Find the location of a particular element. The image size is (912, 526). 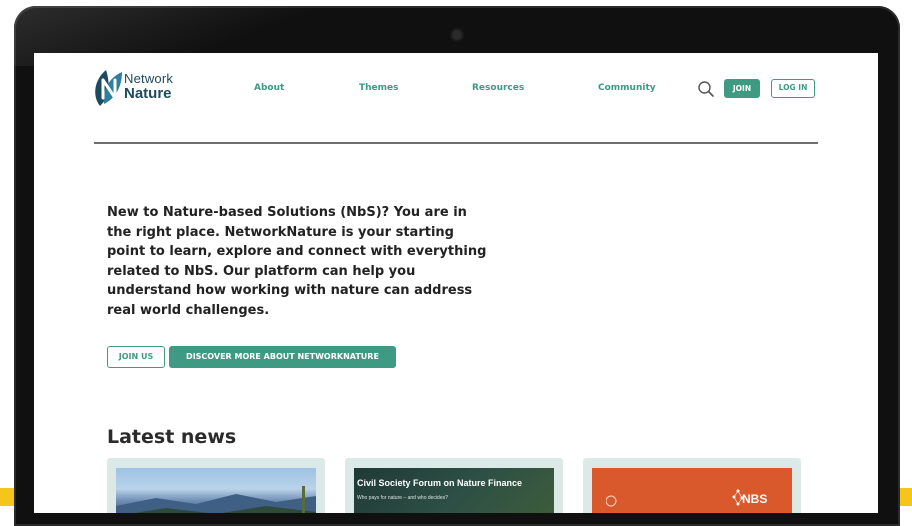

news-card: NBS is located at coordinates (692, 485).